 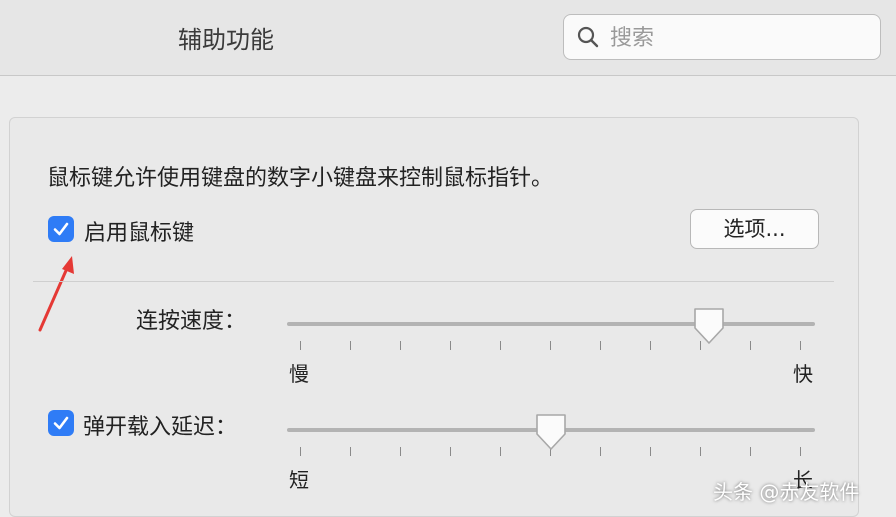 What do you see at coordinates (226, 40) in the screenshot?
I see `window-title: 辅助功能` at bounding box center [226, 40].